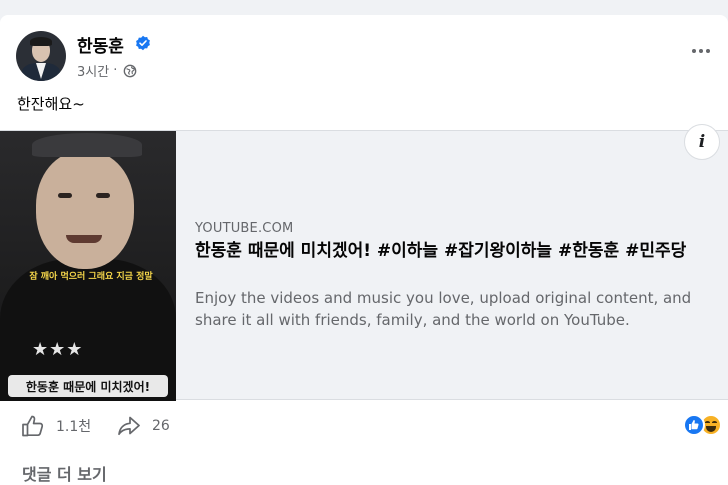 This screenshot has height=485, width=728. What do you see at coordinates (88, 266) in the screenshot?
I see `video-thumbnail: 잠 깨아 먹으러 그래요 지금 정말 ★★★ 한동훈 때문에 미치겠어!` at bounding box center [88, 266].